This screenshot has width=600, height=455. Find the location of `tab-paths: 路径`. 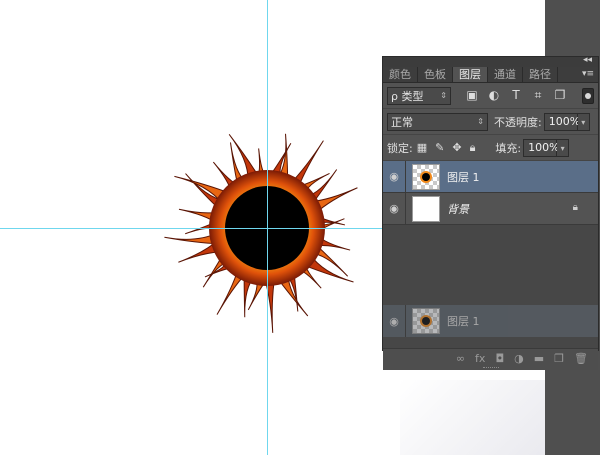

tab-paths: 路径 is located at coordinates (540, 74).